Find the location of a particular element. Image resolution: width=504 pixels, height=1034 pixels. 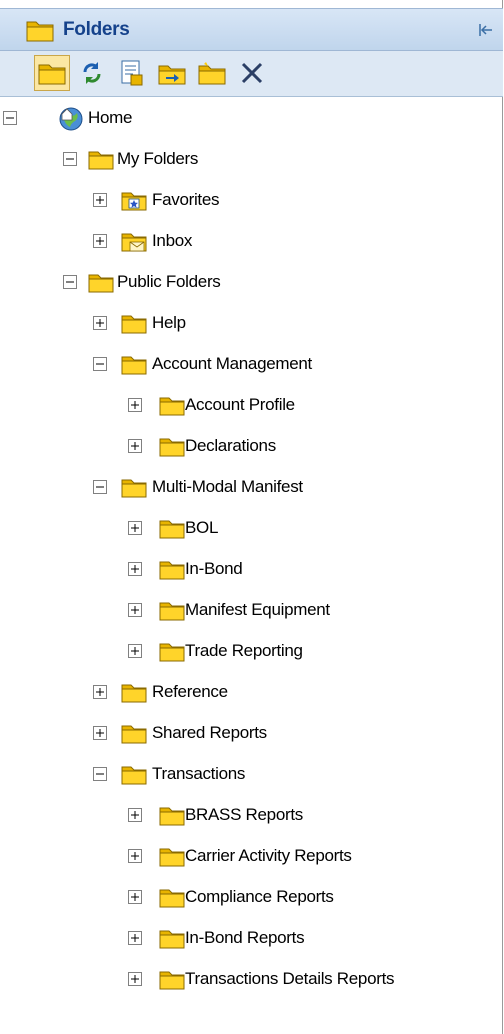

folder-view-button is located at coordinates (52, 73).